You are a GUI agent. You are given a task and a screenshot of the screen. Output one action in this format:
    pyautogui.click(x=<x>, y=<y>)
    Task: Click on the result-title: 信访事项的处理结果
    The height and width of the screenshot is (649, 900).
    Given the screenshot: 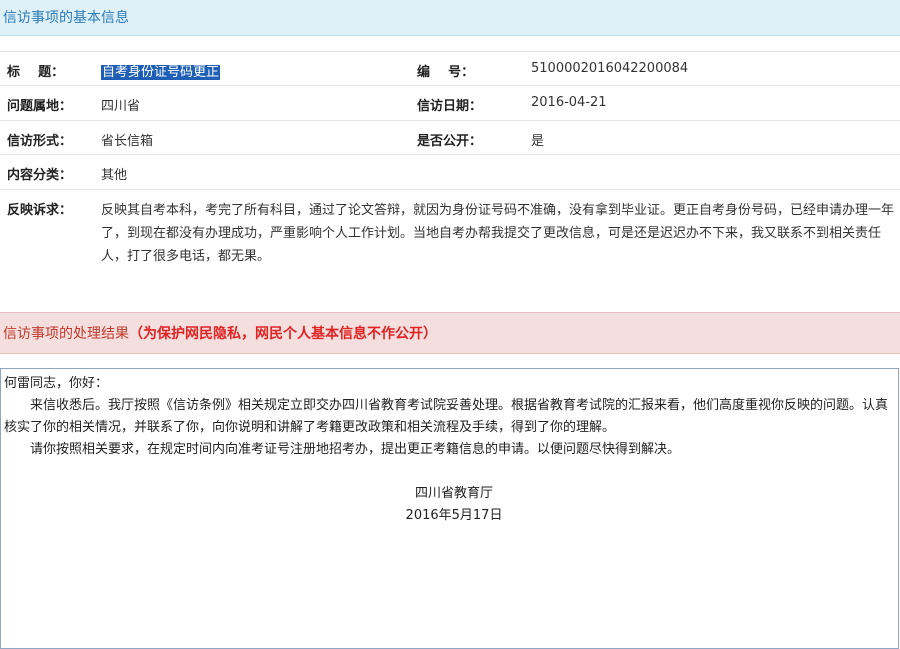 What is the action you would take?
    pyautogui.click(x=66, y=334)
    